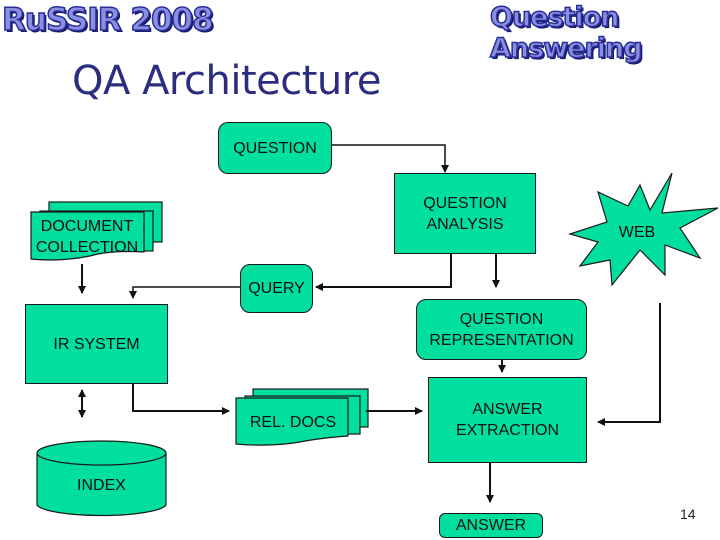  I want to click on arrow-query-to-ir, so click(184, 292).